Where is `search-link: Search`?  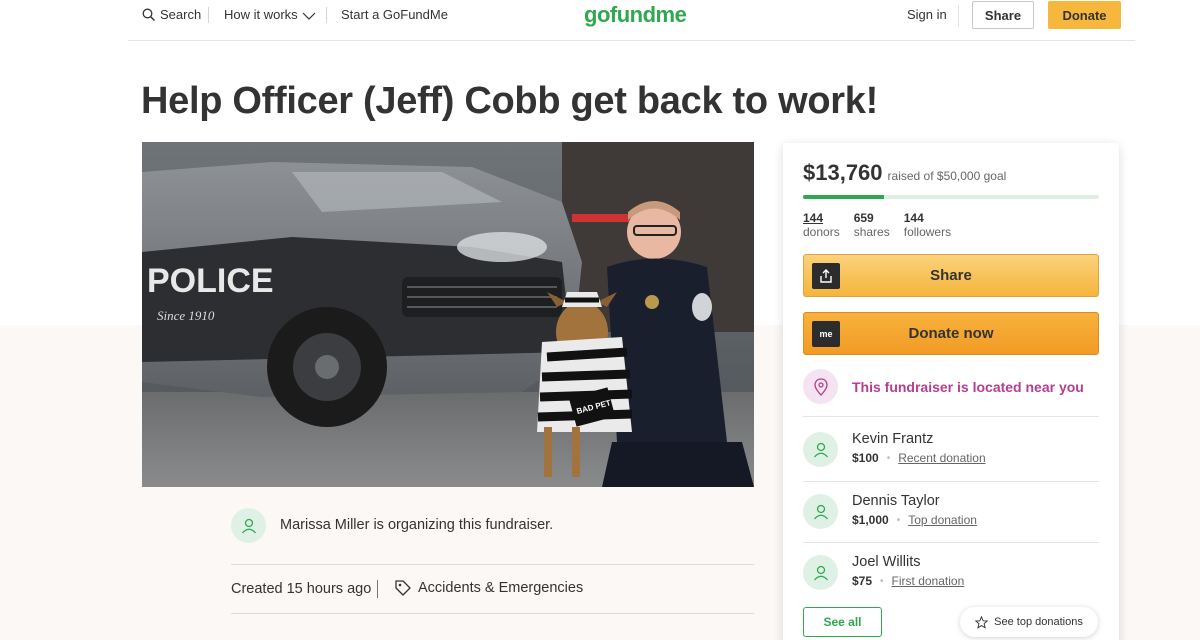
search-link: Search is located at coordinates (171, 14).